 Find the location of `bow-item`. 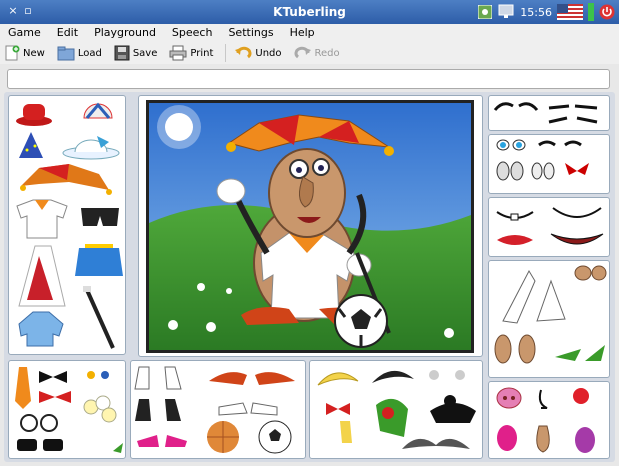

bow-item is located at coordinates (339, 423).